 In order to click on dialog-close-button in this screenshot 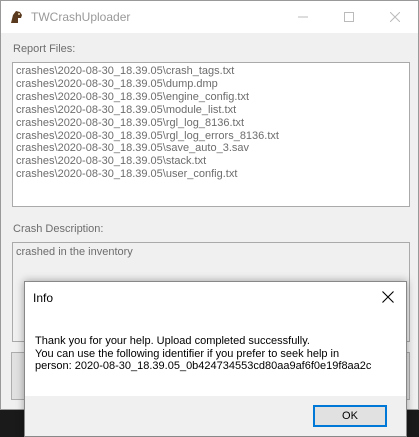, I will do `click(388, 297)`.